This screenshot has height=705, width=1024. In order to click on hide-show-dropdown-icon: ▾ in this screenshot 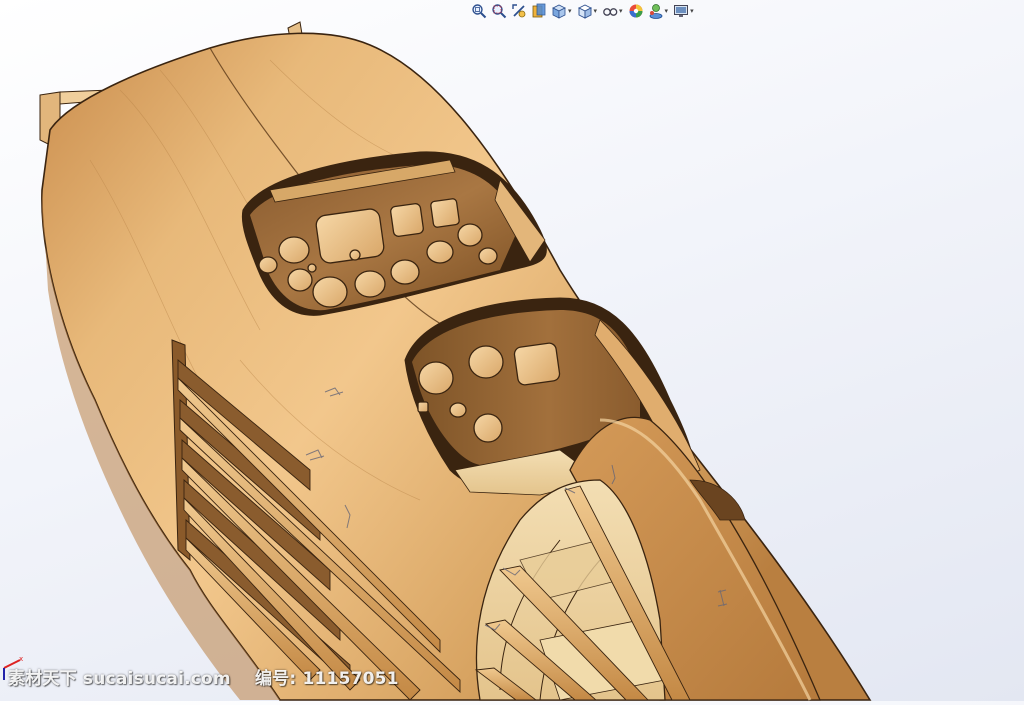, I will do `click(621, 11)`.